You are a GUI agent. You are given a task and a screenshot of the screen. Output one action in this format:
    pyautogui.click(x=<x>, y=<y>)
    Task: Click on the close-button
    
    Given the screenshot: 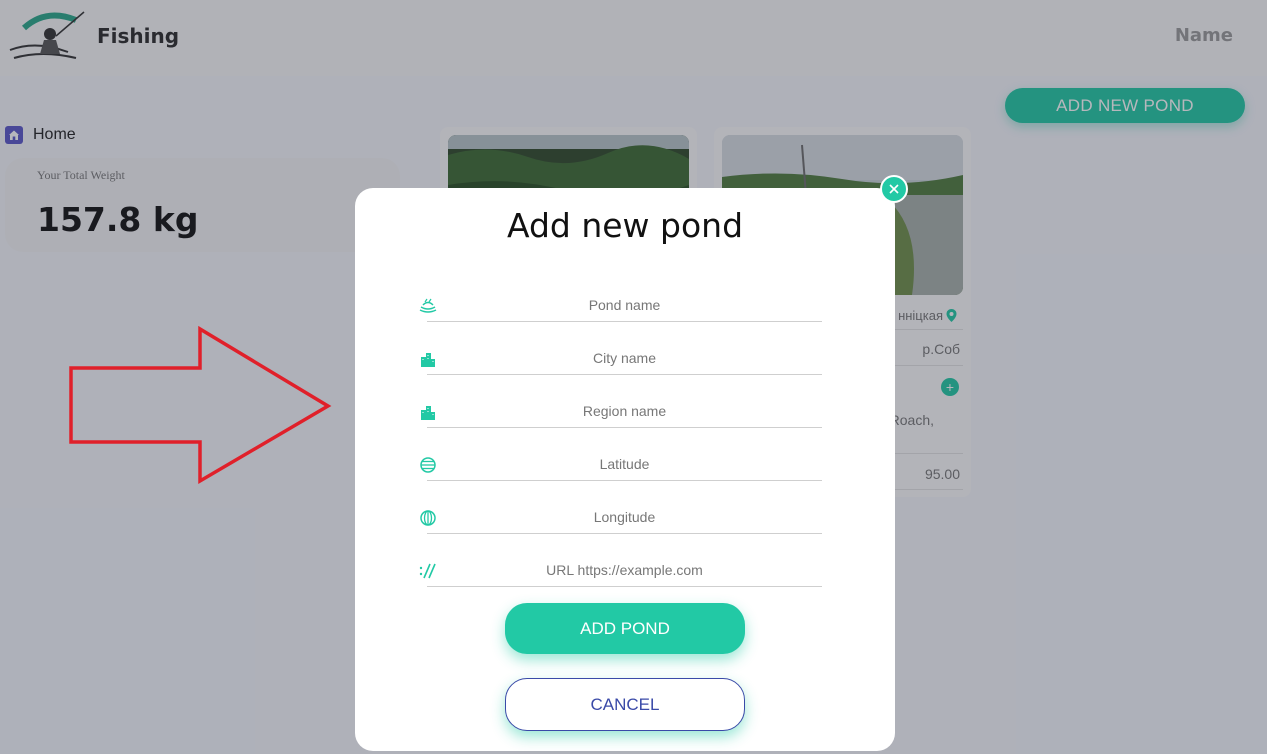 What is the action you would take?
    pyautogui.click(x=894, y=189)
    